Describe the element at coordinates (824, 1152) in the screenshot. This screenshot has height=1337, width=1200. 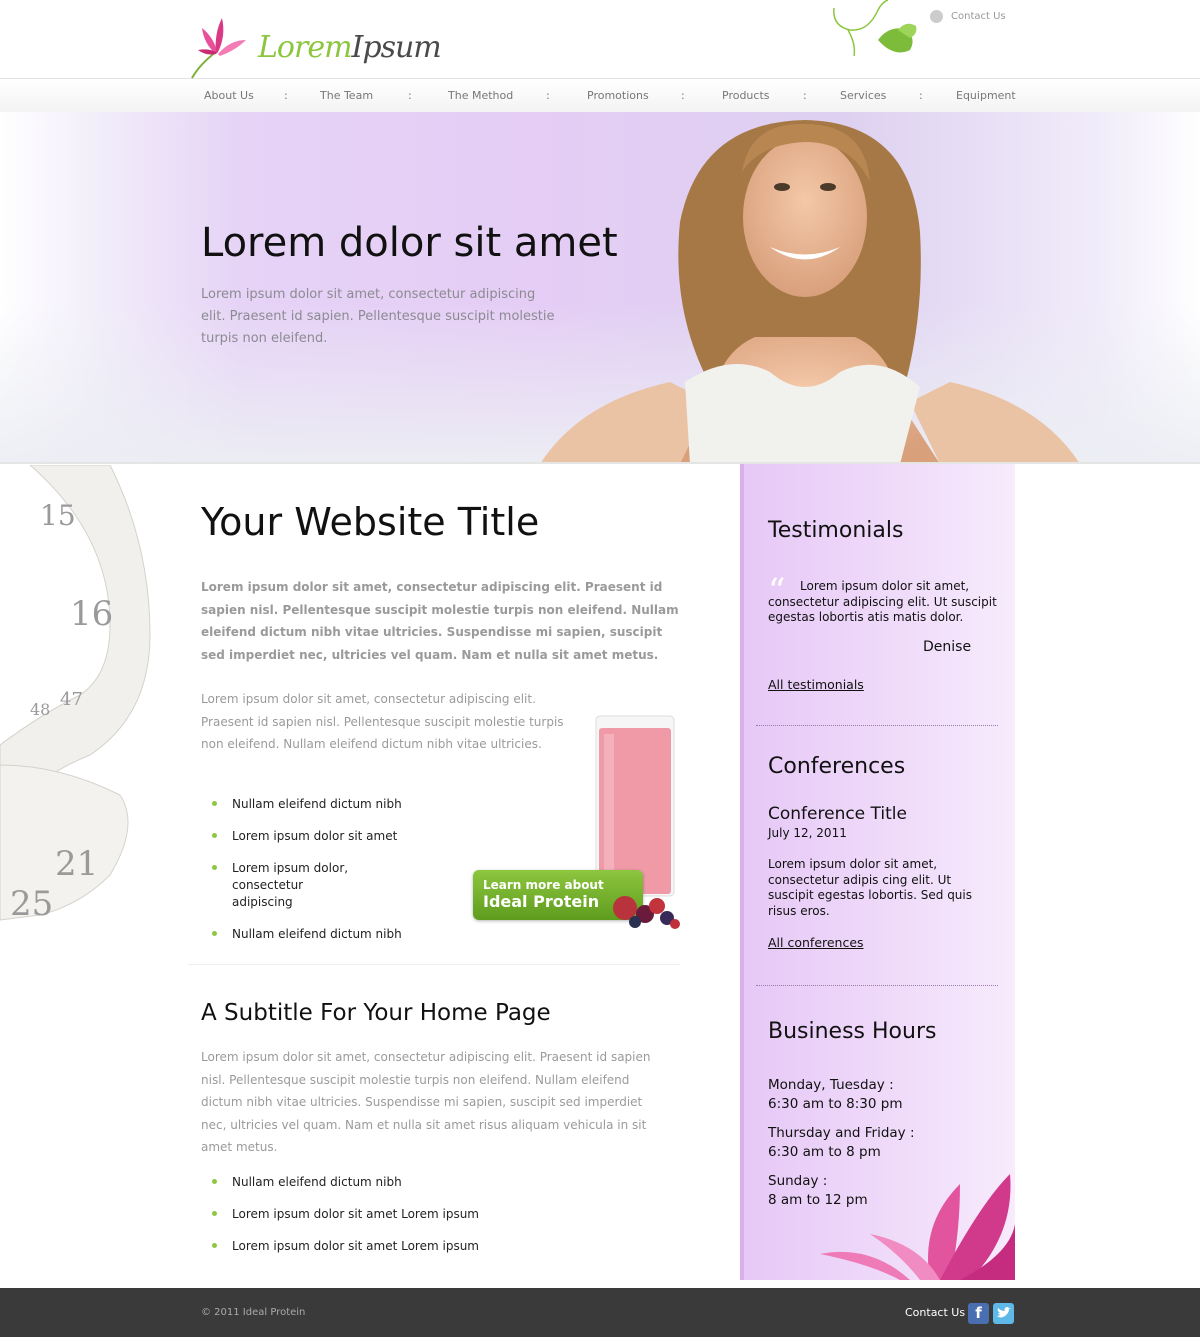
I see `hours-time: 6:30 am to 8 pm` at that location.